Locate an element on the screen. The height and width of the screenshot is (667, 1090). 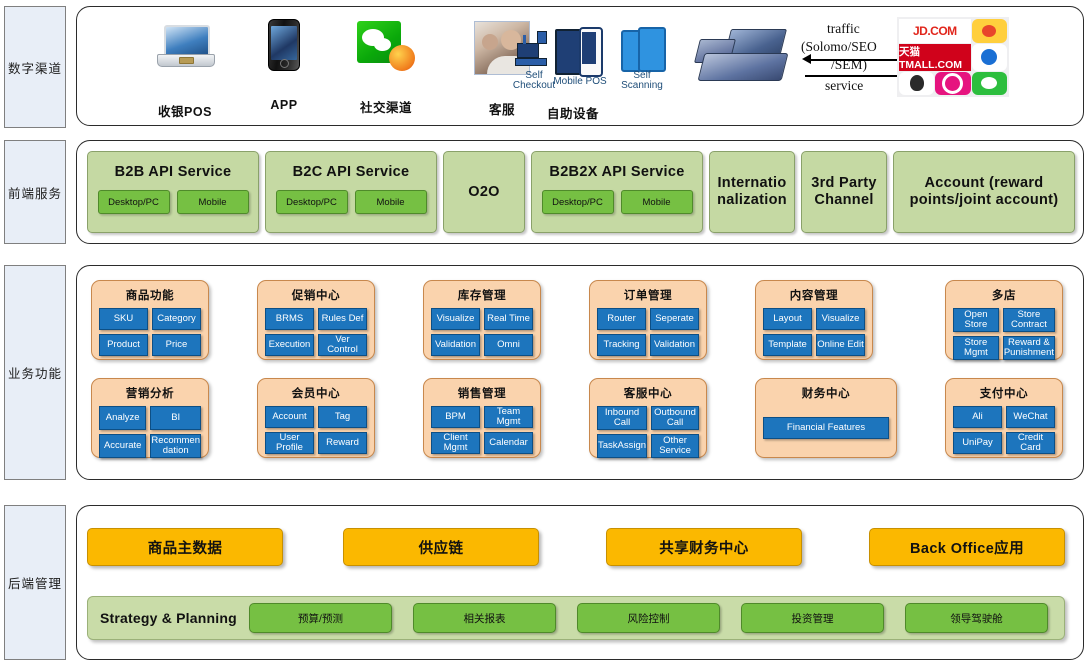
module-cell: Router is located at coordinates (621, 319).